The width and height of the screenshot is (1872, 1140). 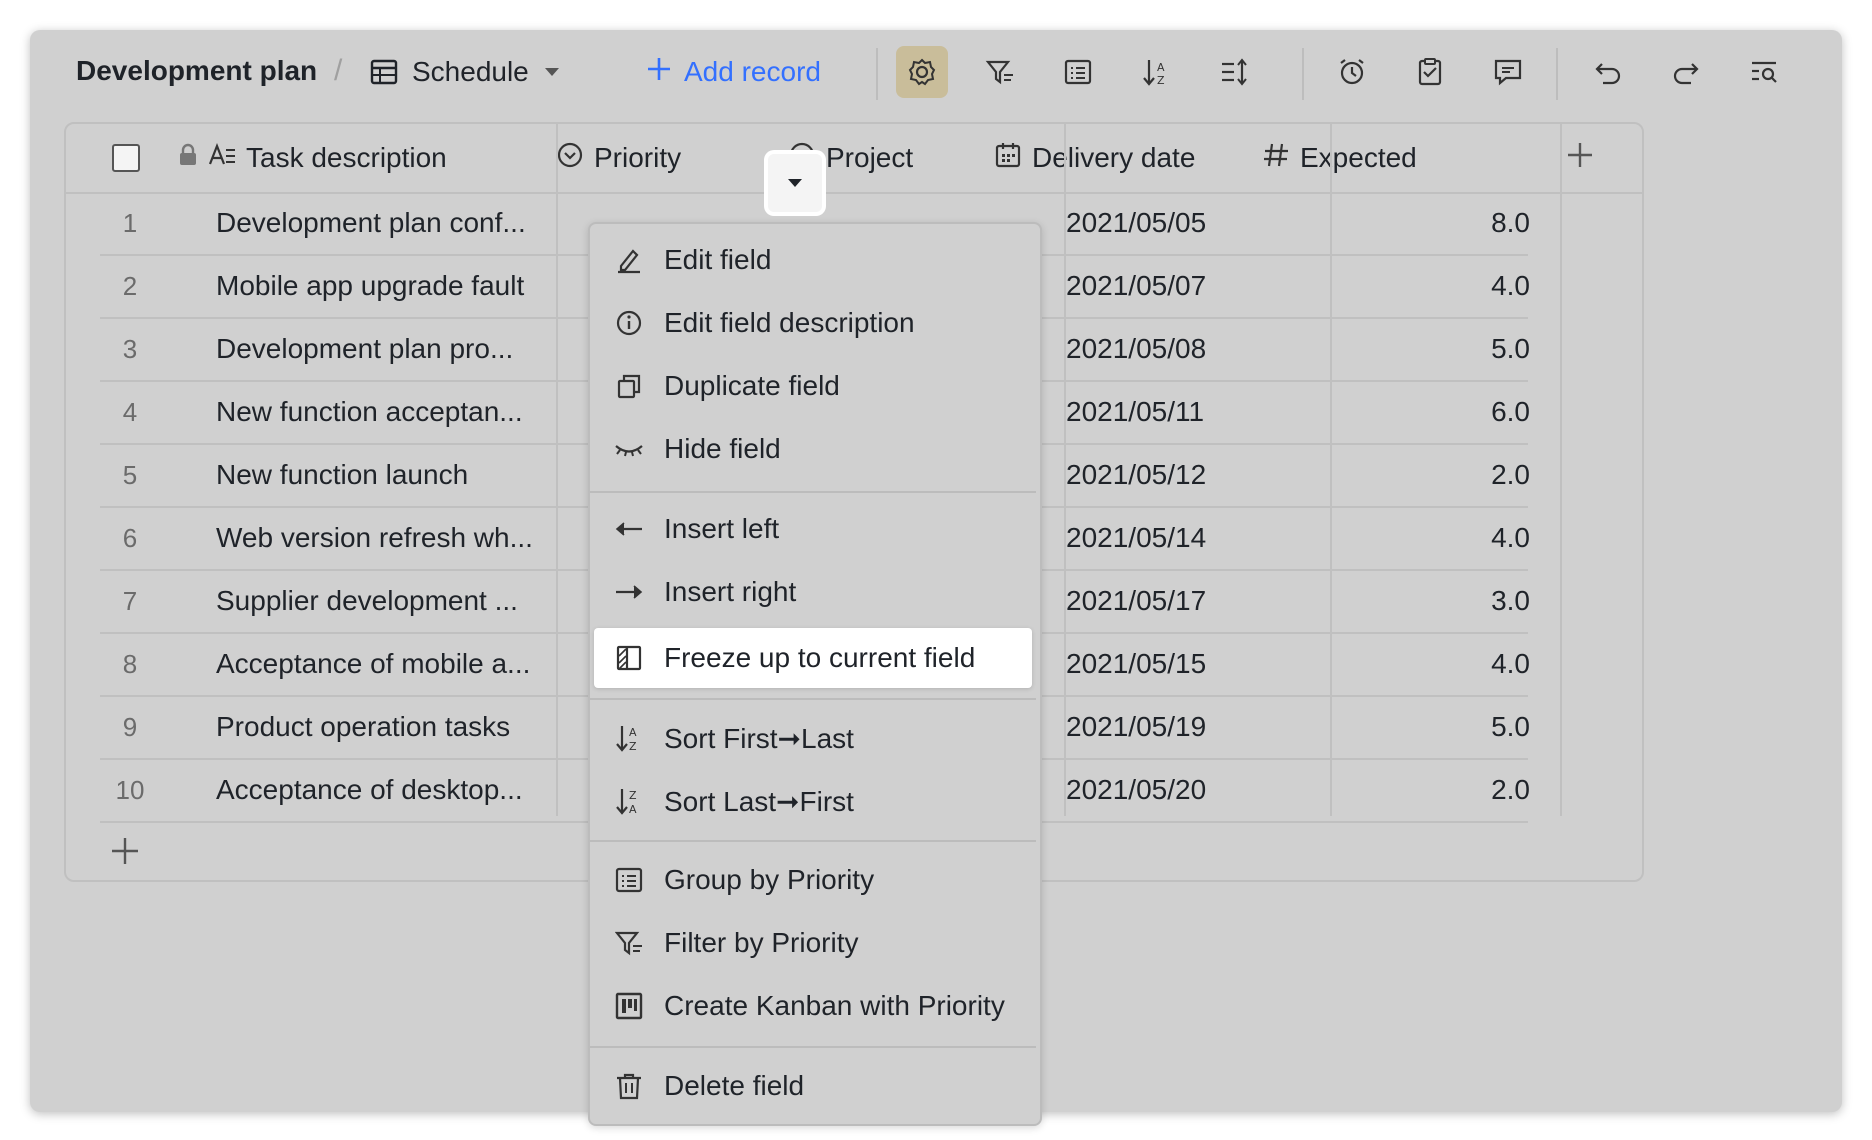 What do you see at coordinates (1580, 158) in the screenshot?
I see `add-column-button` at bounding box center [1580, 158].